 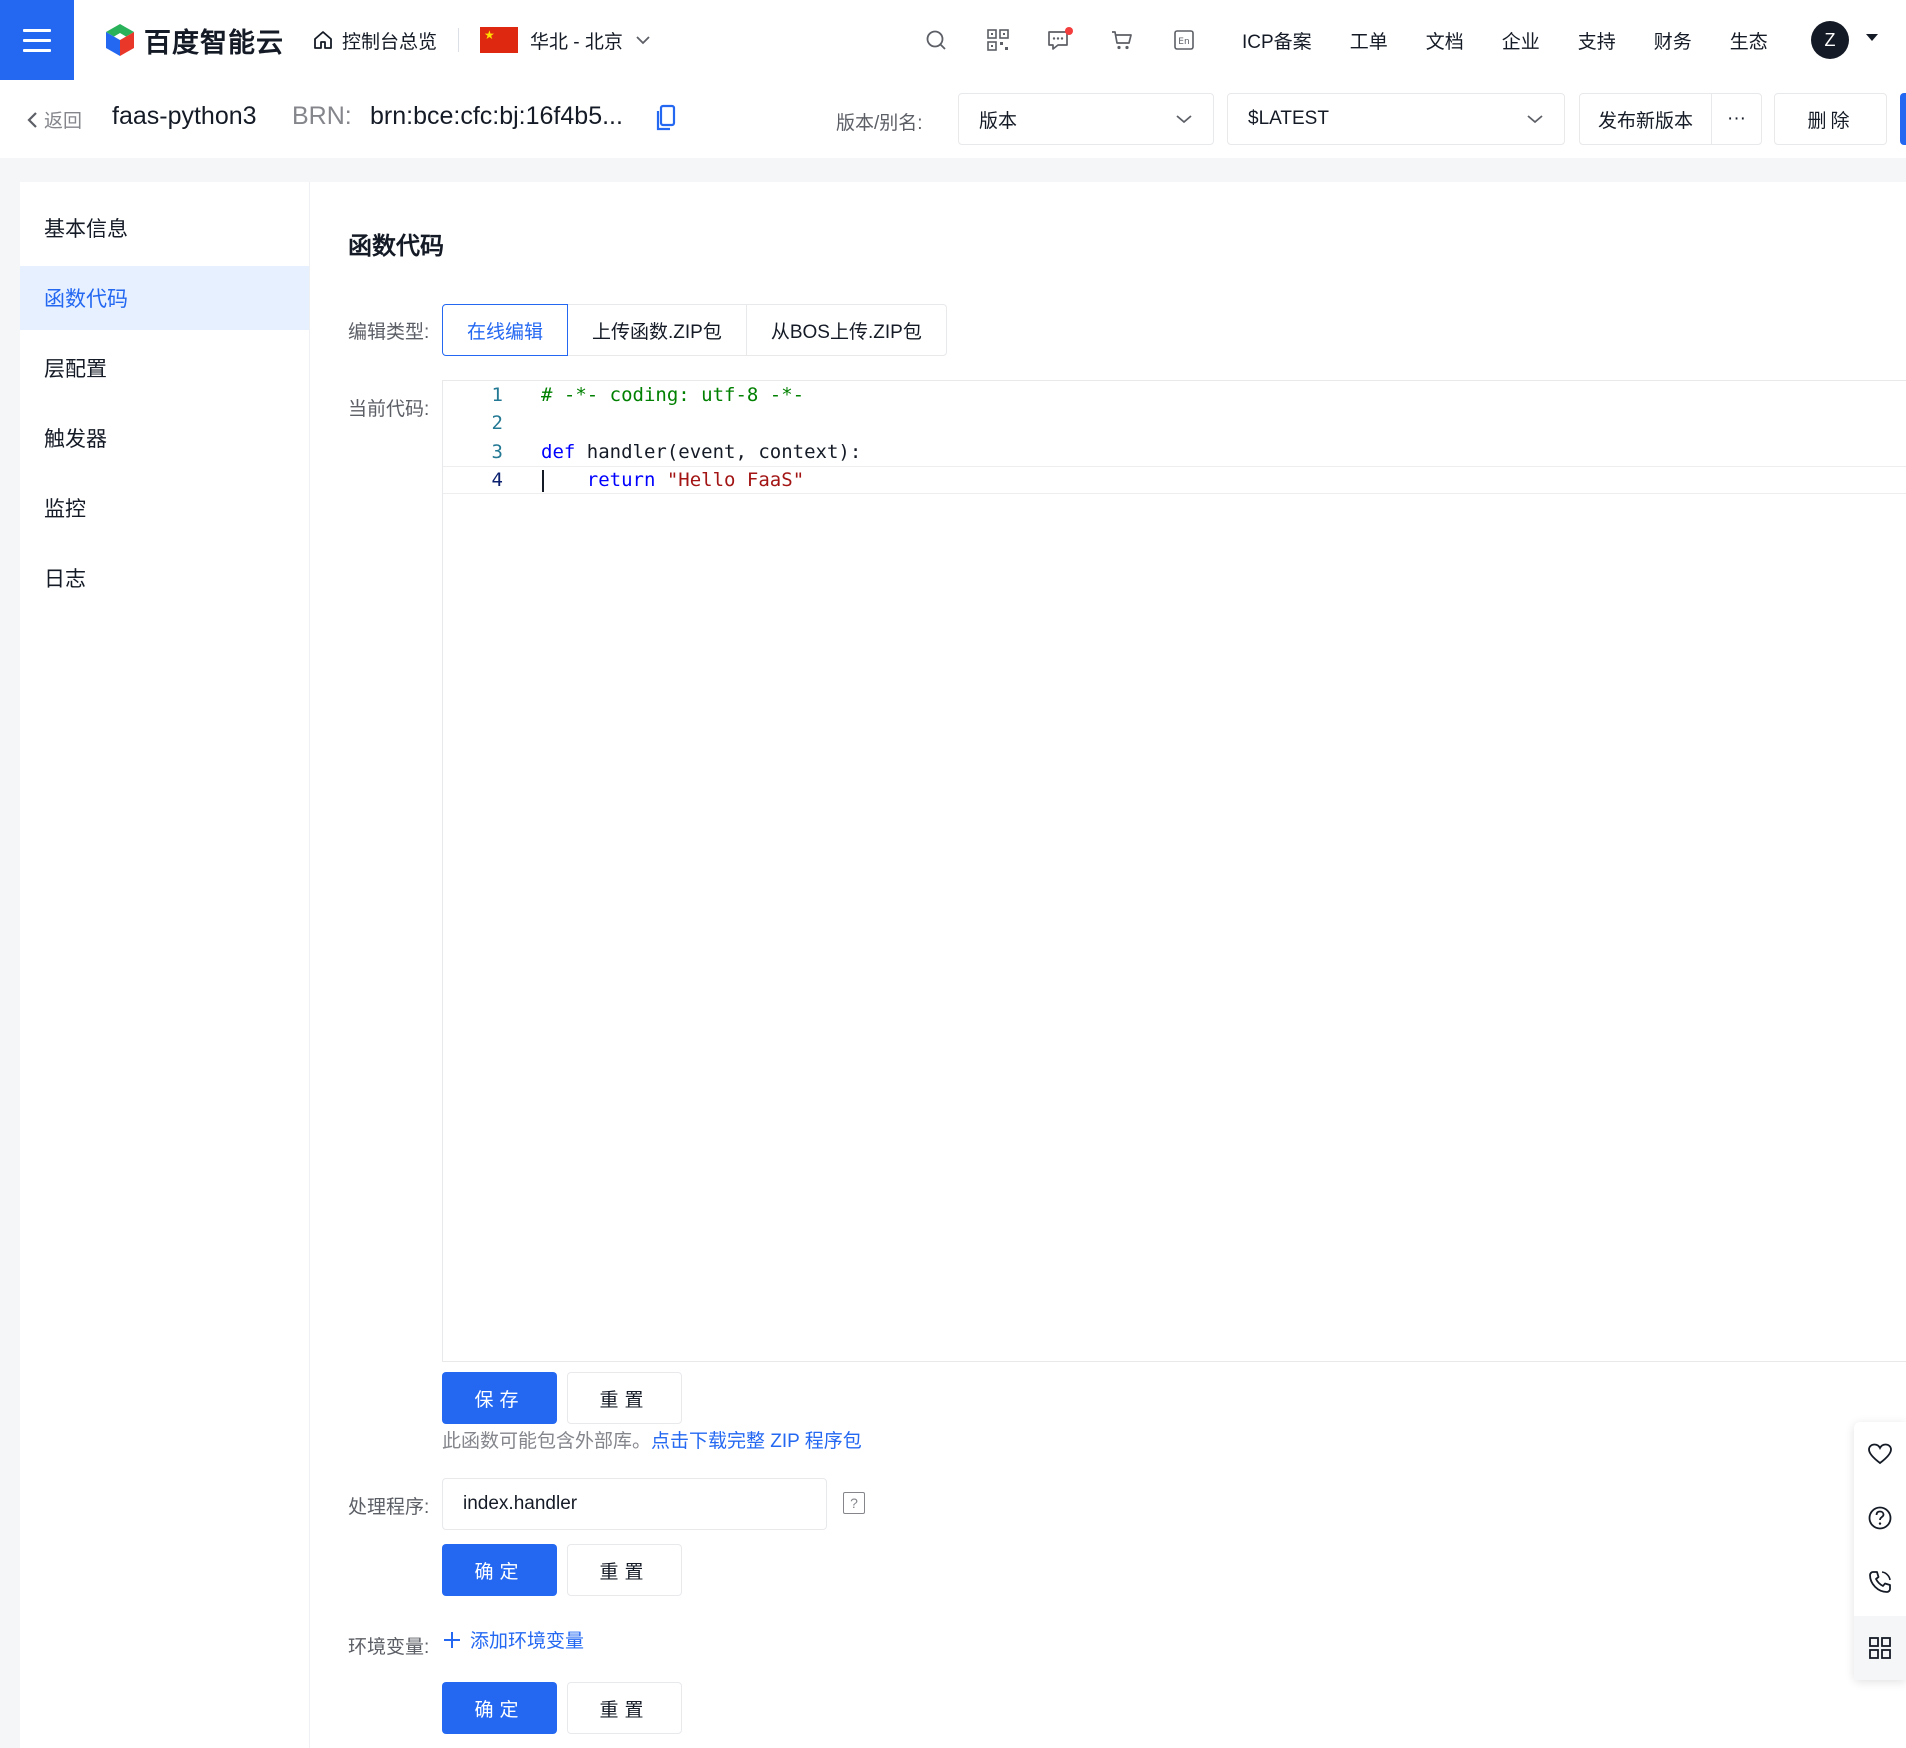 I want to click on sidebar-item-logs: 日志, so click(x=164, y=578).